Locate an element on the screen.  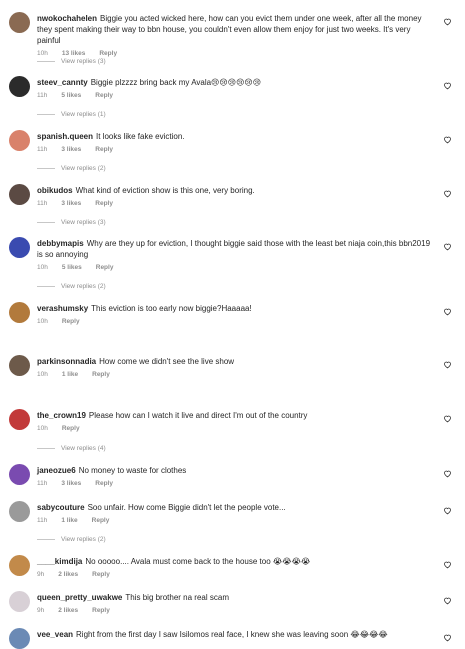
comment-meta: 11h 5 likes Reply is located at coordinates (236, 95).